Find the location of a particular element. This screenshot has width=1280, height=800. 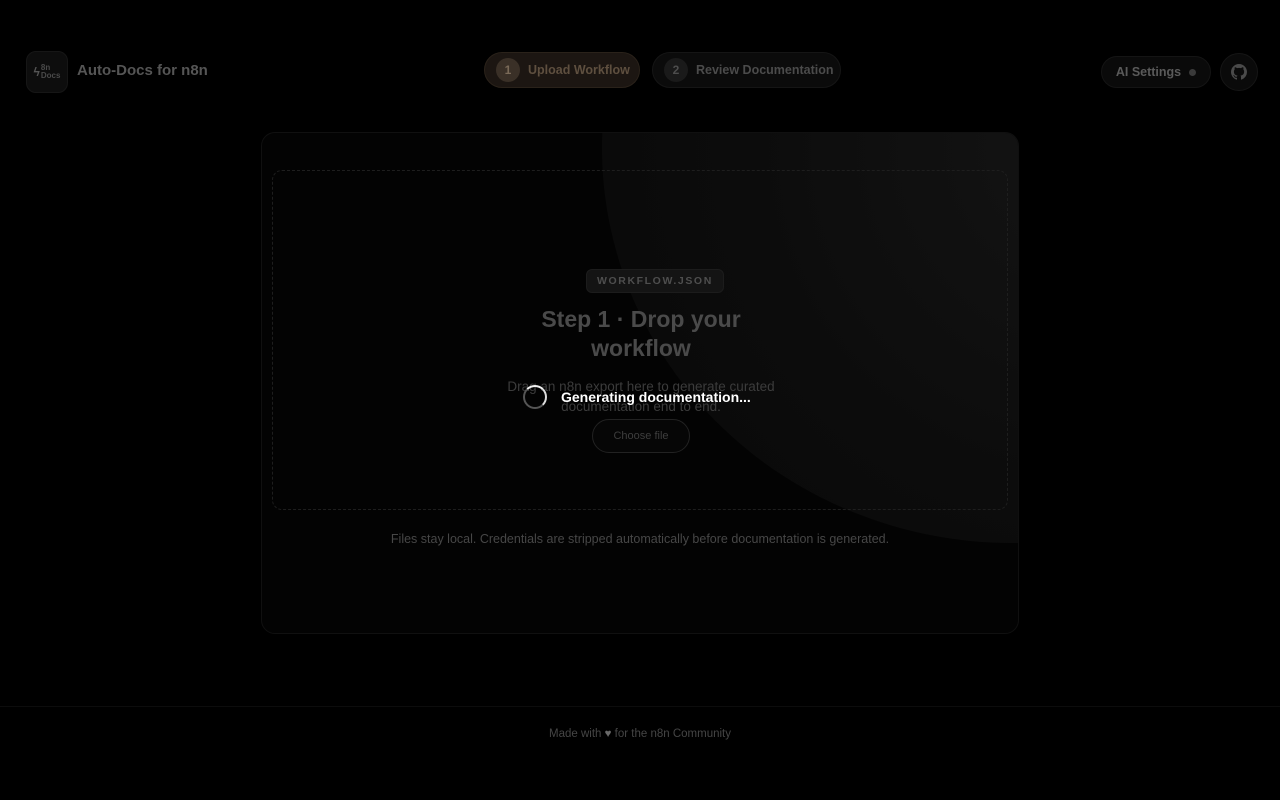

footer-suffix: for the n8n Community is located at coordinates (672, 734).